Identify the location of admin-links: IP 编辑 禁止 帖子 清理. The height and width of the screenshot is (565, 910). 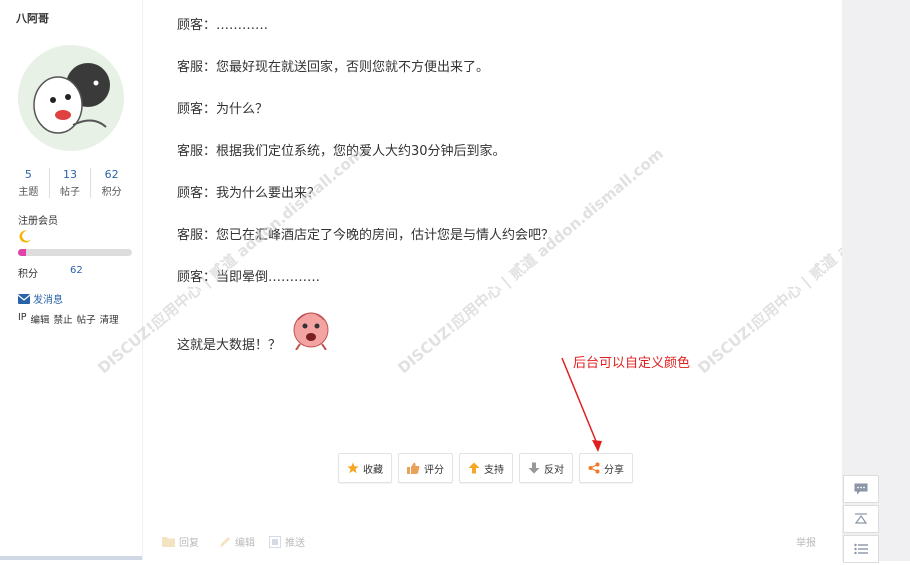
(68, 319).